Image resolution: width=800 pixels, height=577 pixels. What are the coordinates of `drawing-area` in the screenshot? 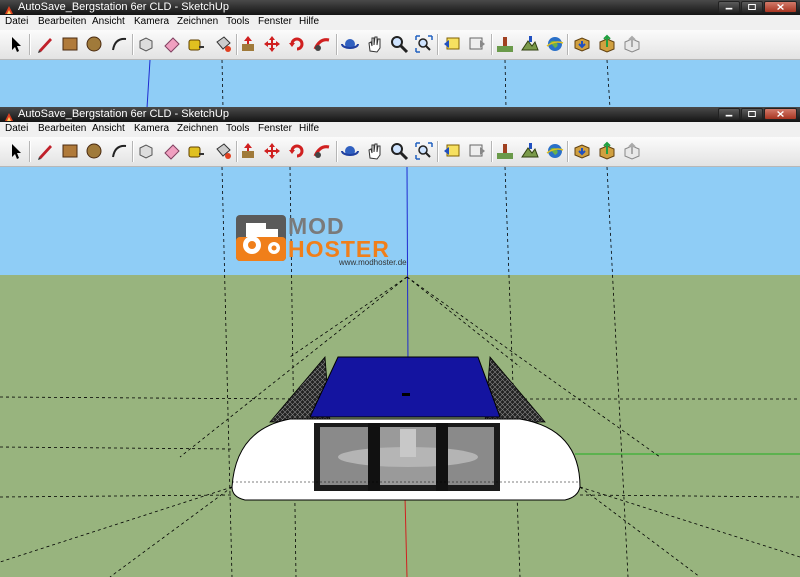 It's located at (400, 84).